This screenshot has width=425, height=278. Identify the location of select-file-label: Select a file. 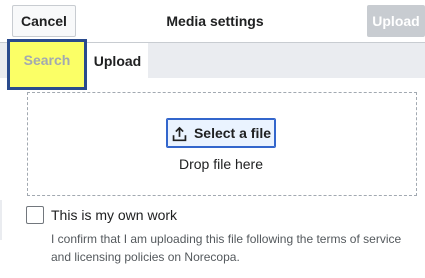
(232, 133).